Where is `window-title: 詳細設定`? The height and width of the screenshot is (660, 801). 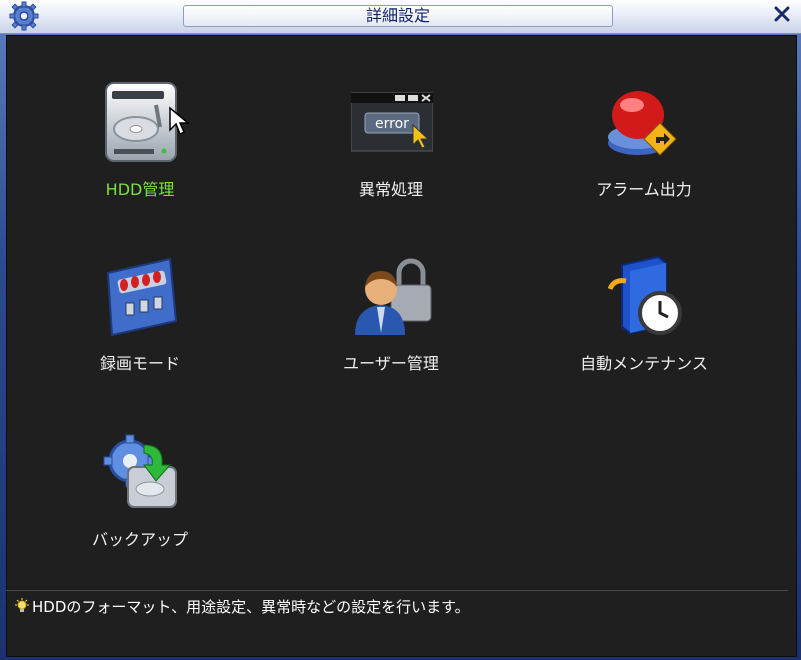
window-title: 詳細設定 is located at coordinates (398, 16).